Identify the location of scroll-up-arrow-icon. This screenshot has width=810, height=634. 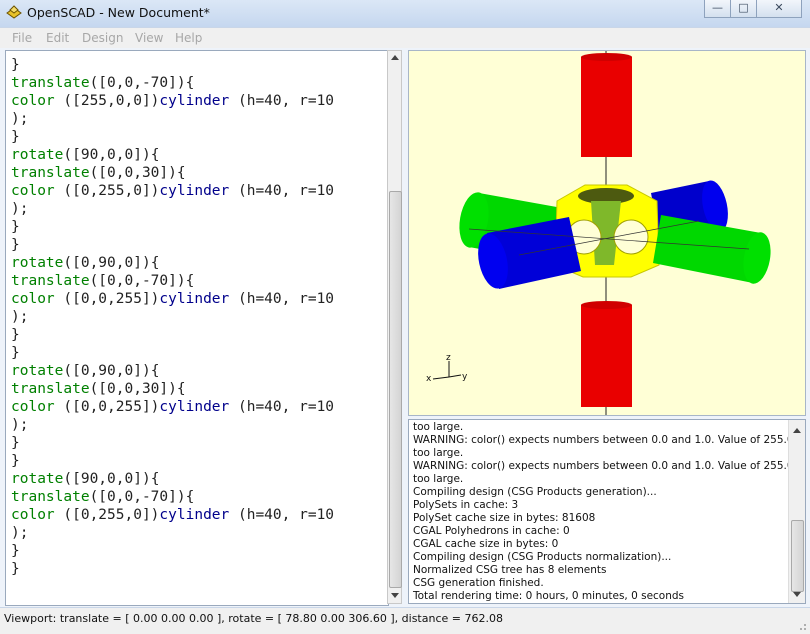
(395, 57).